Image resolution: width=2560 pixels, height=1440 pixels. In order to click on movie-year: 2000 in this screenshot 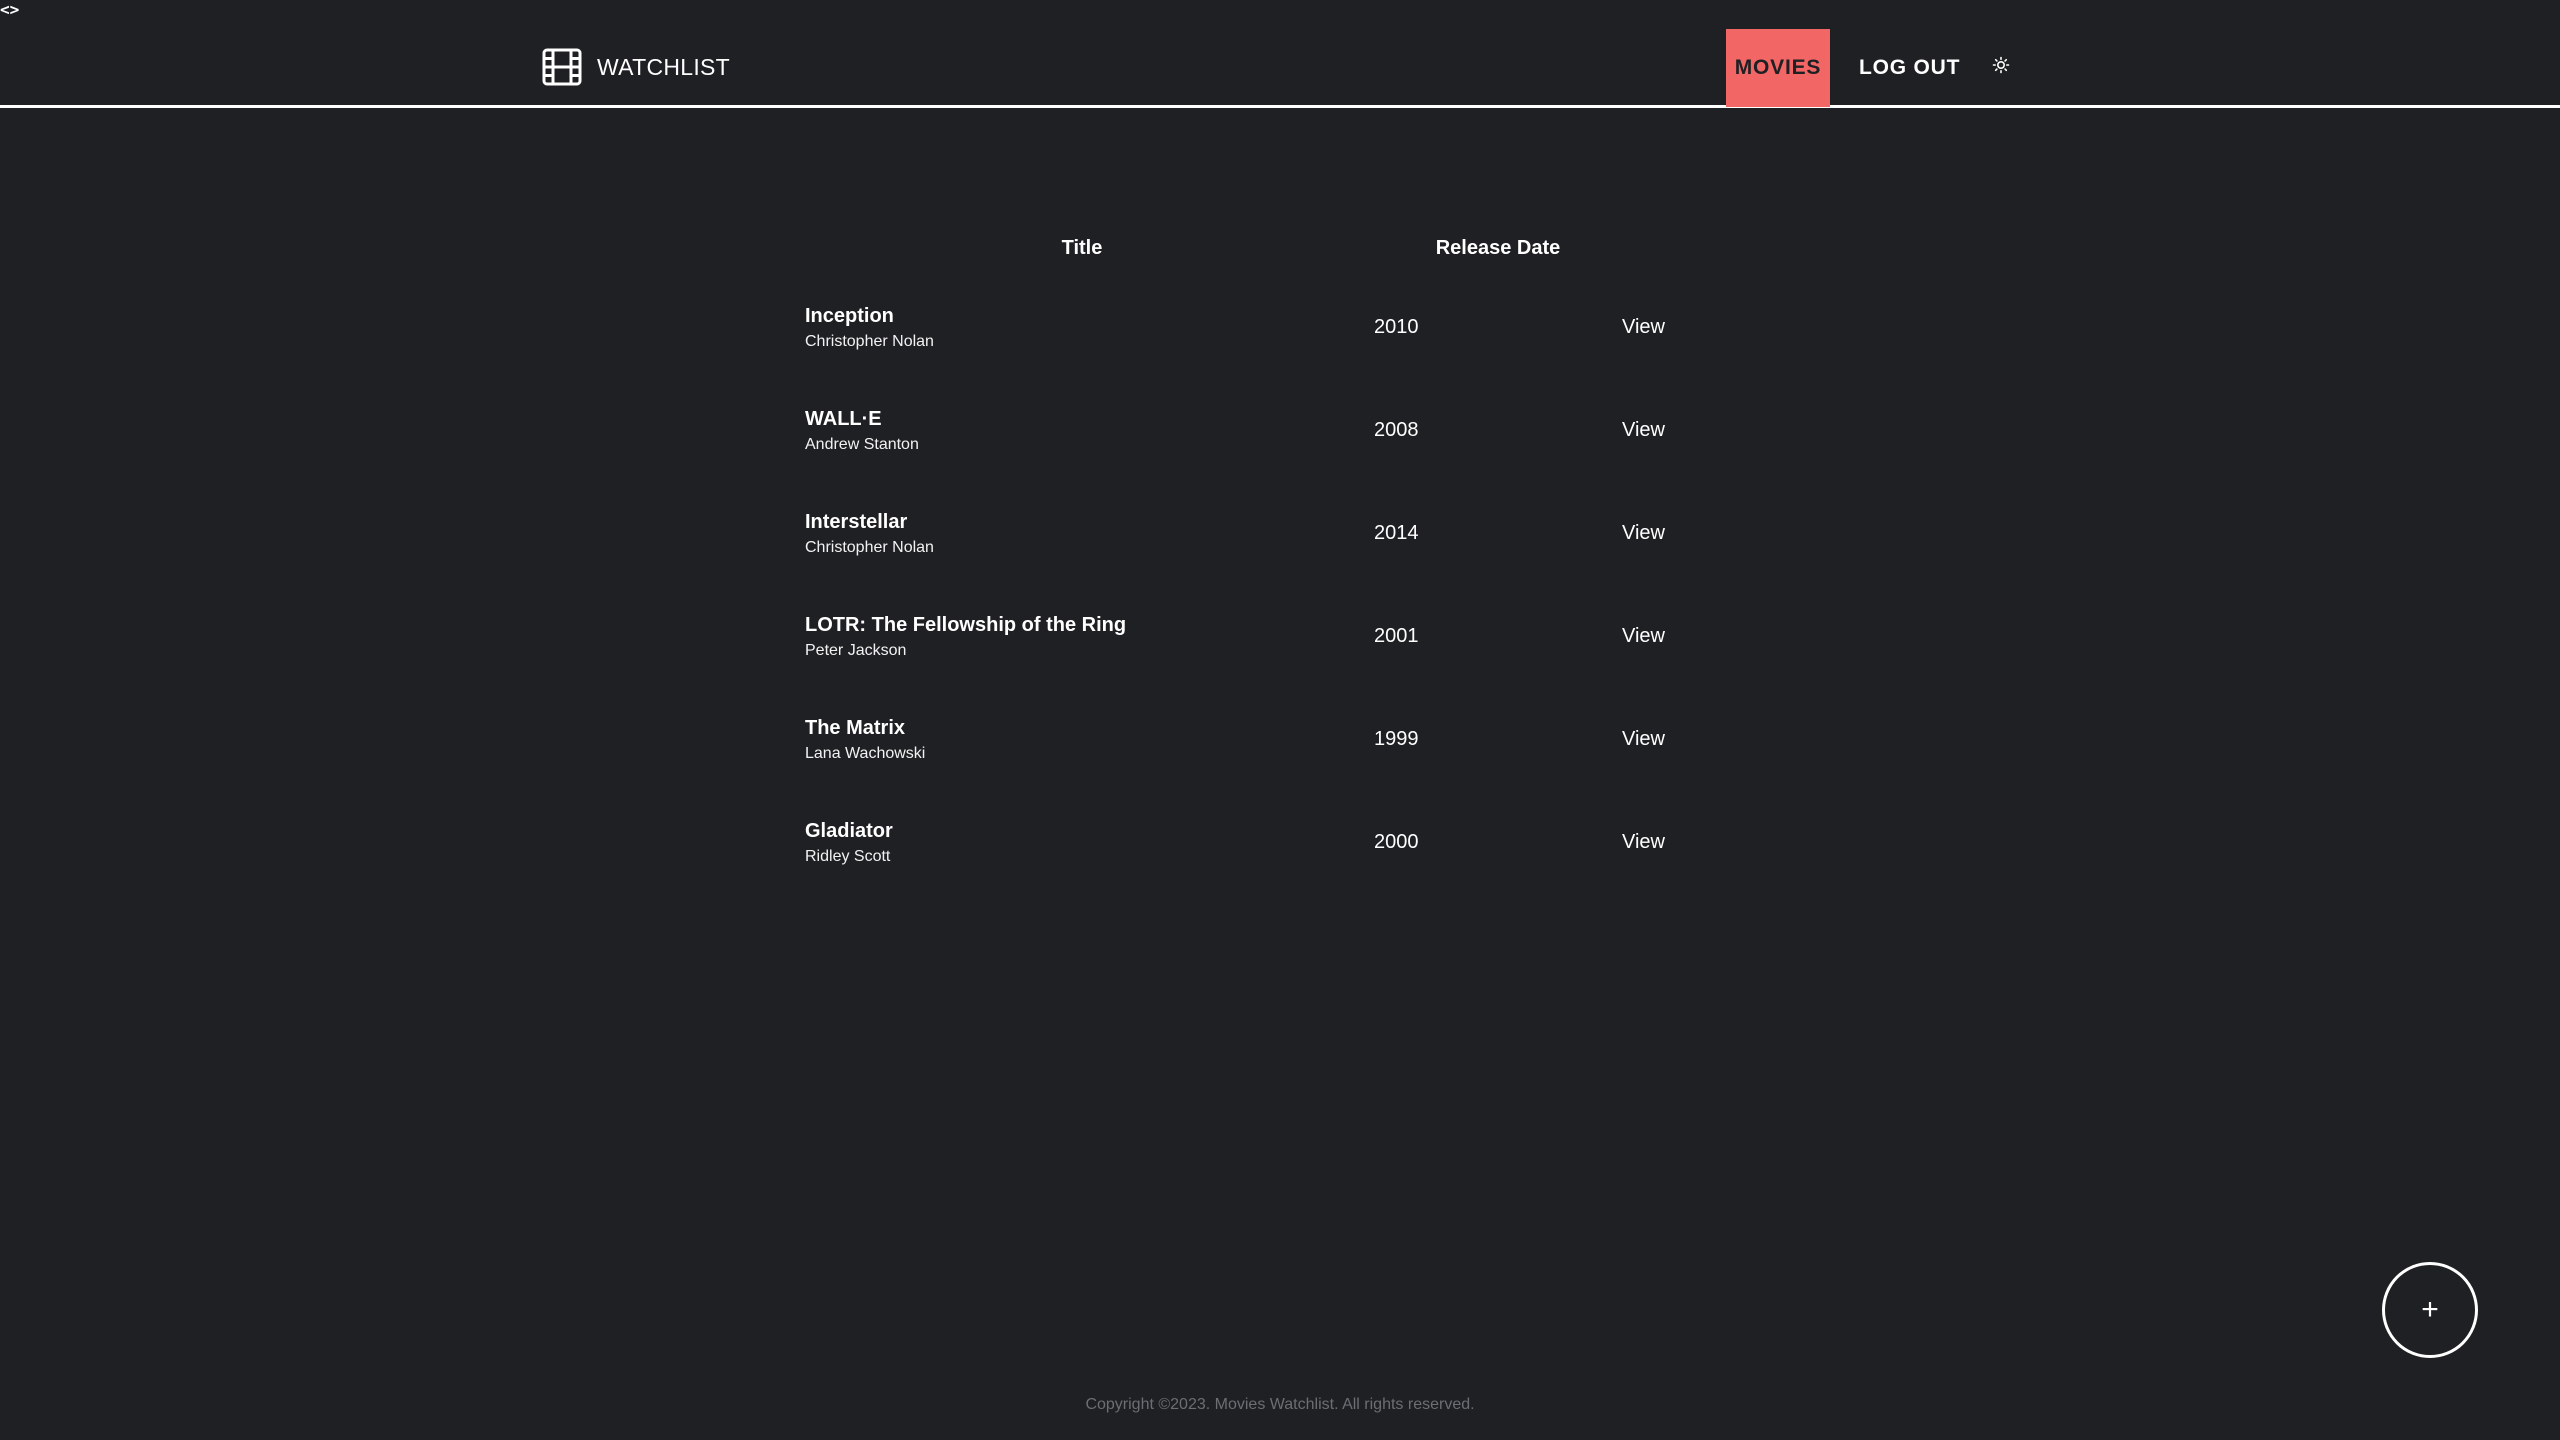, I will do `click(1396, 842)`.